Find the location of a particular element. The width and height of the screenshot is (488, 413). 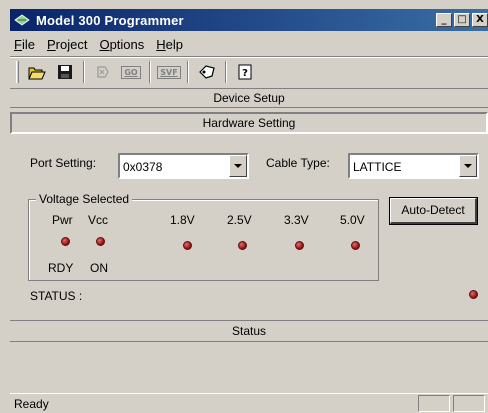

menu-project: Project is located at coordinates (67, 44).